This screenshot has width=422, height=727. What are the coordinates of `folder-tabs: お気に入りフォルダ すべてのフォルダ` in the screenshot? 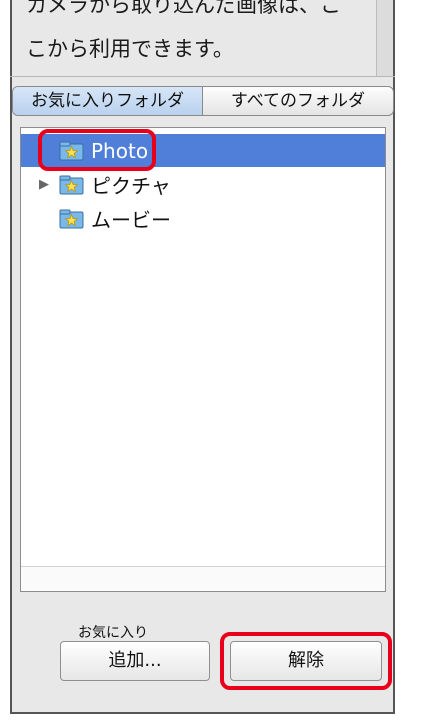 It's located at (203, 101).